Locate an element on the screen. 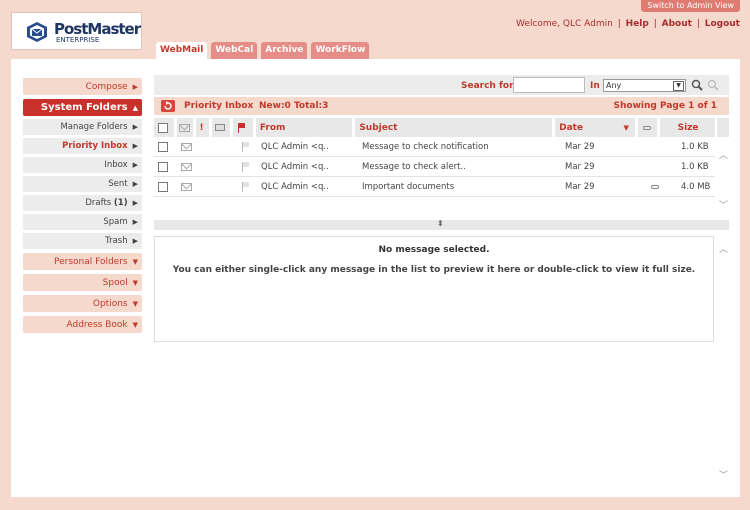 This screenshot has height=510, width=750. postmaster-logo-icon is located at coordinates (37, 32).